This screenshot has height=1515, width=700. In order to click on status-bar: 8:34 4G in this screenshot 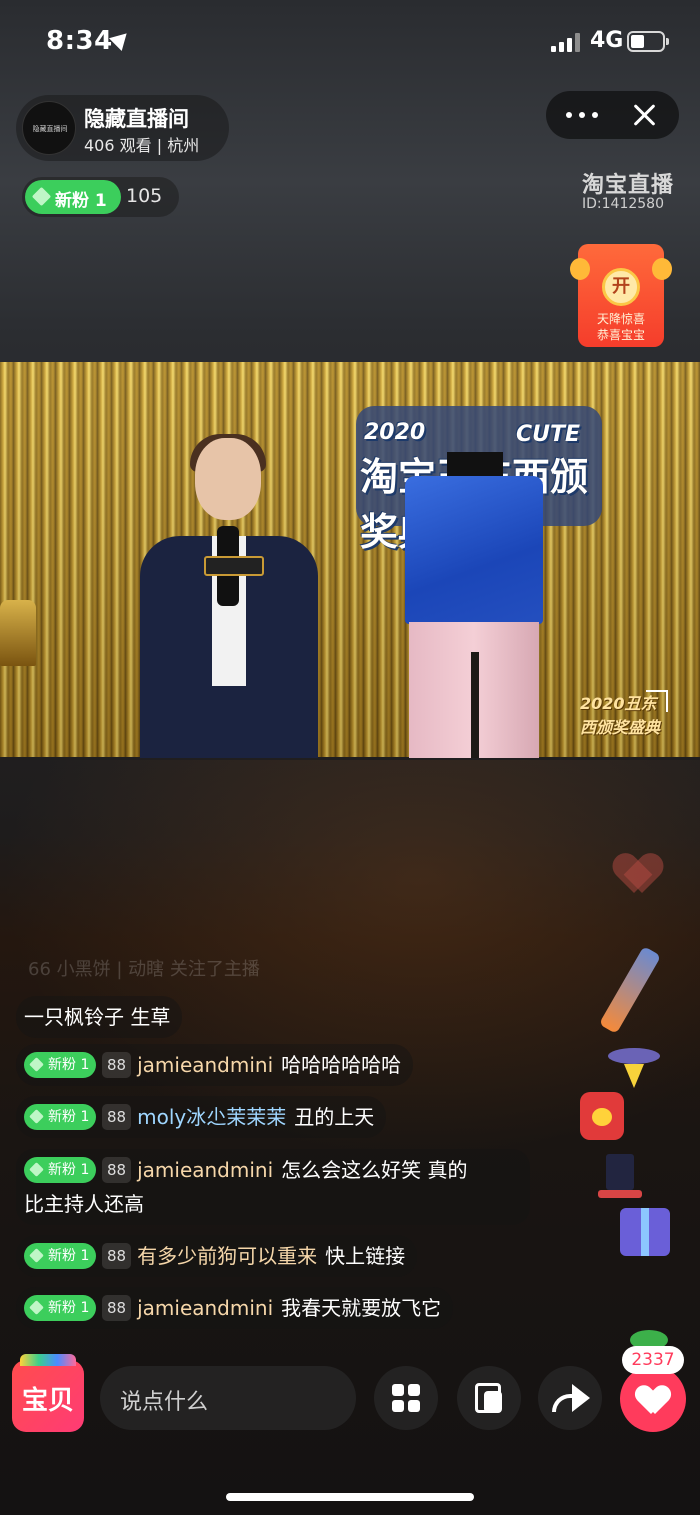, I will do `click(350, 43)`.